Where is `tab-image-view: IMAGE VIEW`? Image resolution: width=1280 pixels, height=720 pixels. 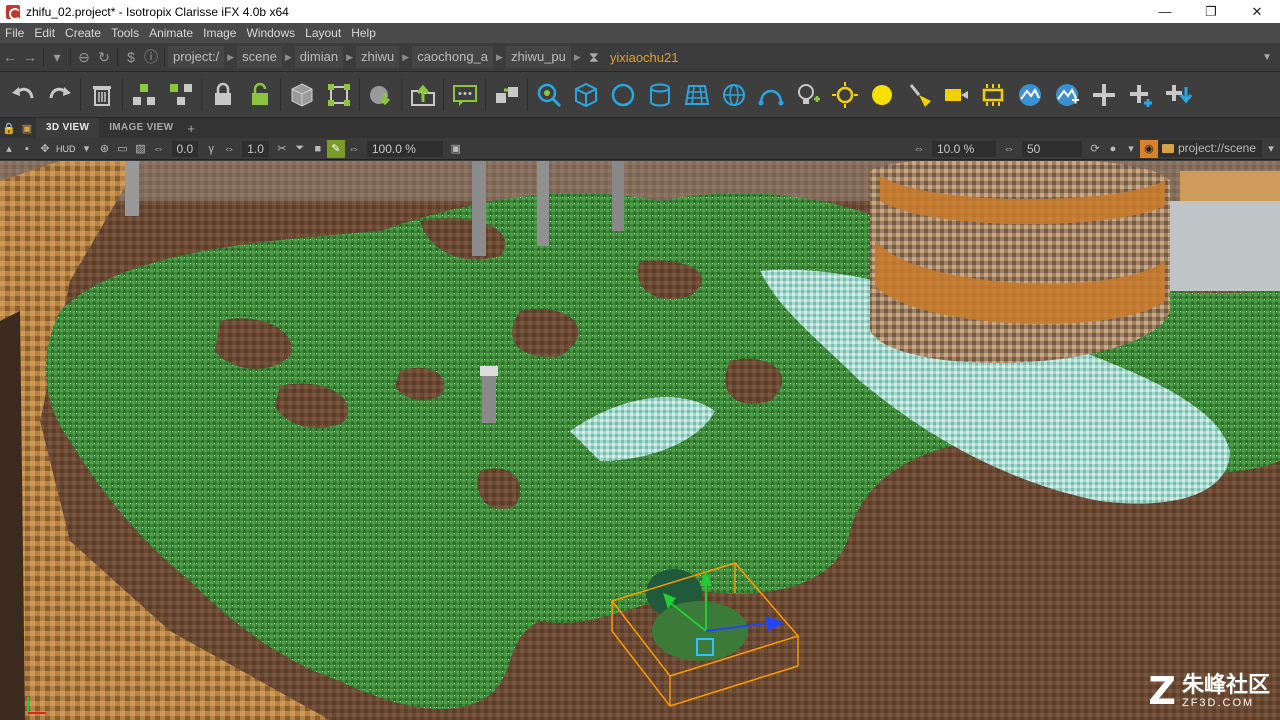 tab-image-view: IMAGE VIEW is located at coordinates (141, 128).